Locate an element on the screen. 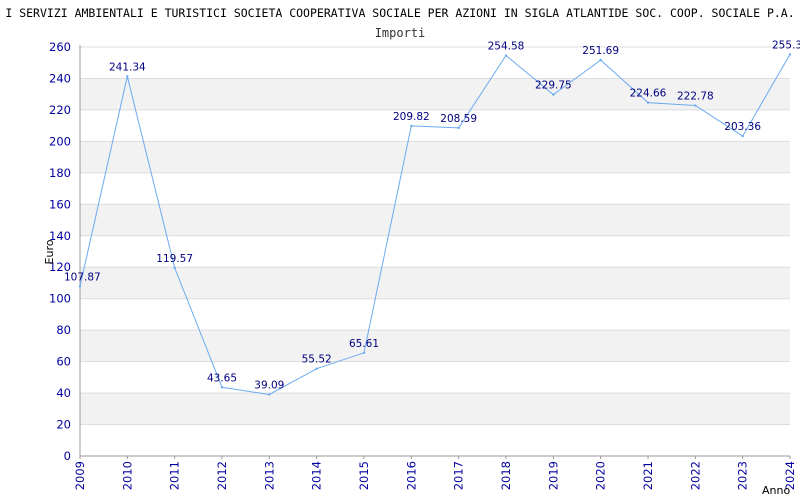 The height and width of the screenshot is (500, 800). y-tick-label: 260 is located at coordinates (60, 47).